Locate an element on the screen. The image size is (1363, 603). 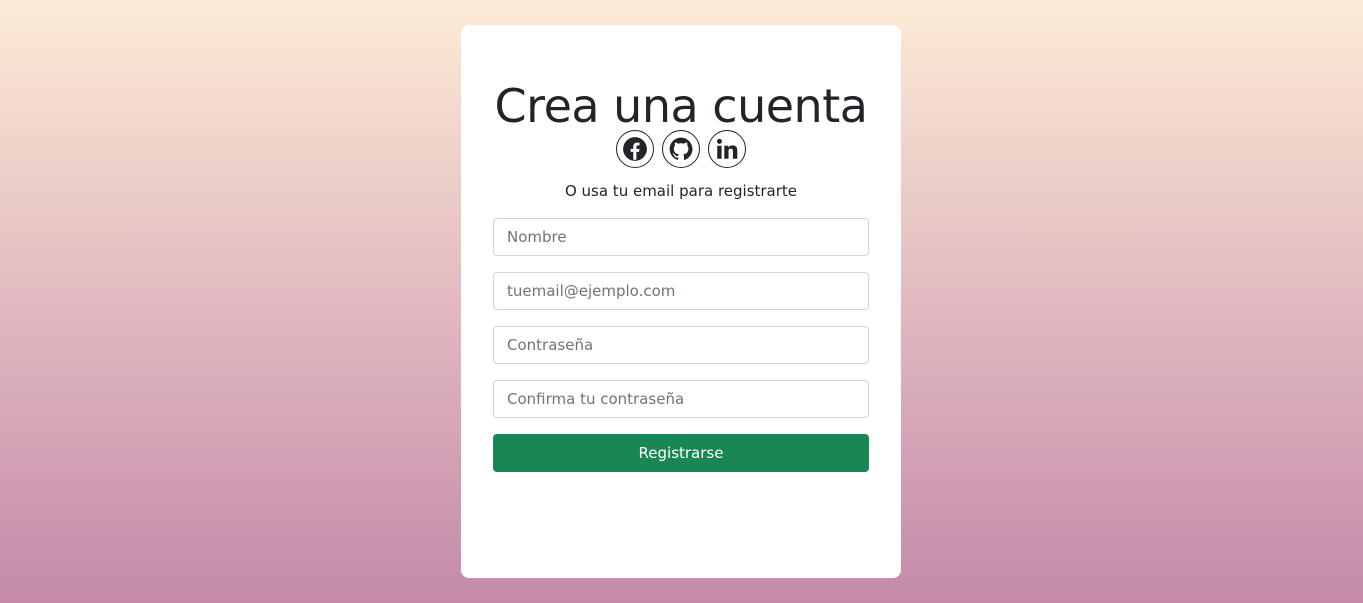
linkedin-button is located at coordinates (727, 149).